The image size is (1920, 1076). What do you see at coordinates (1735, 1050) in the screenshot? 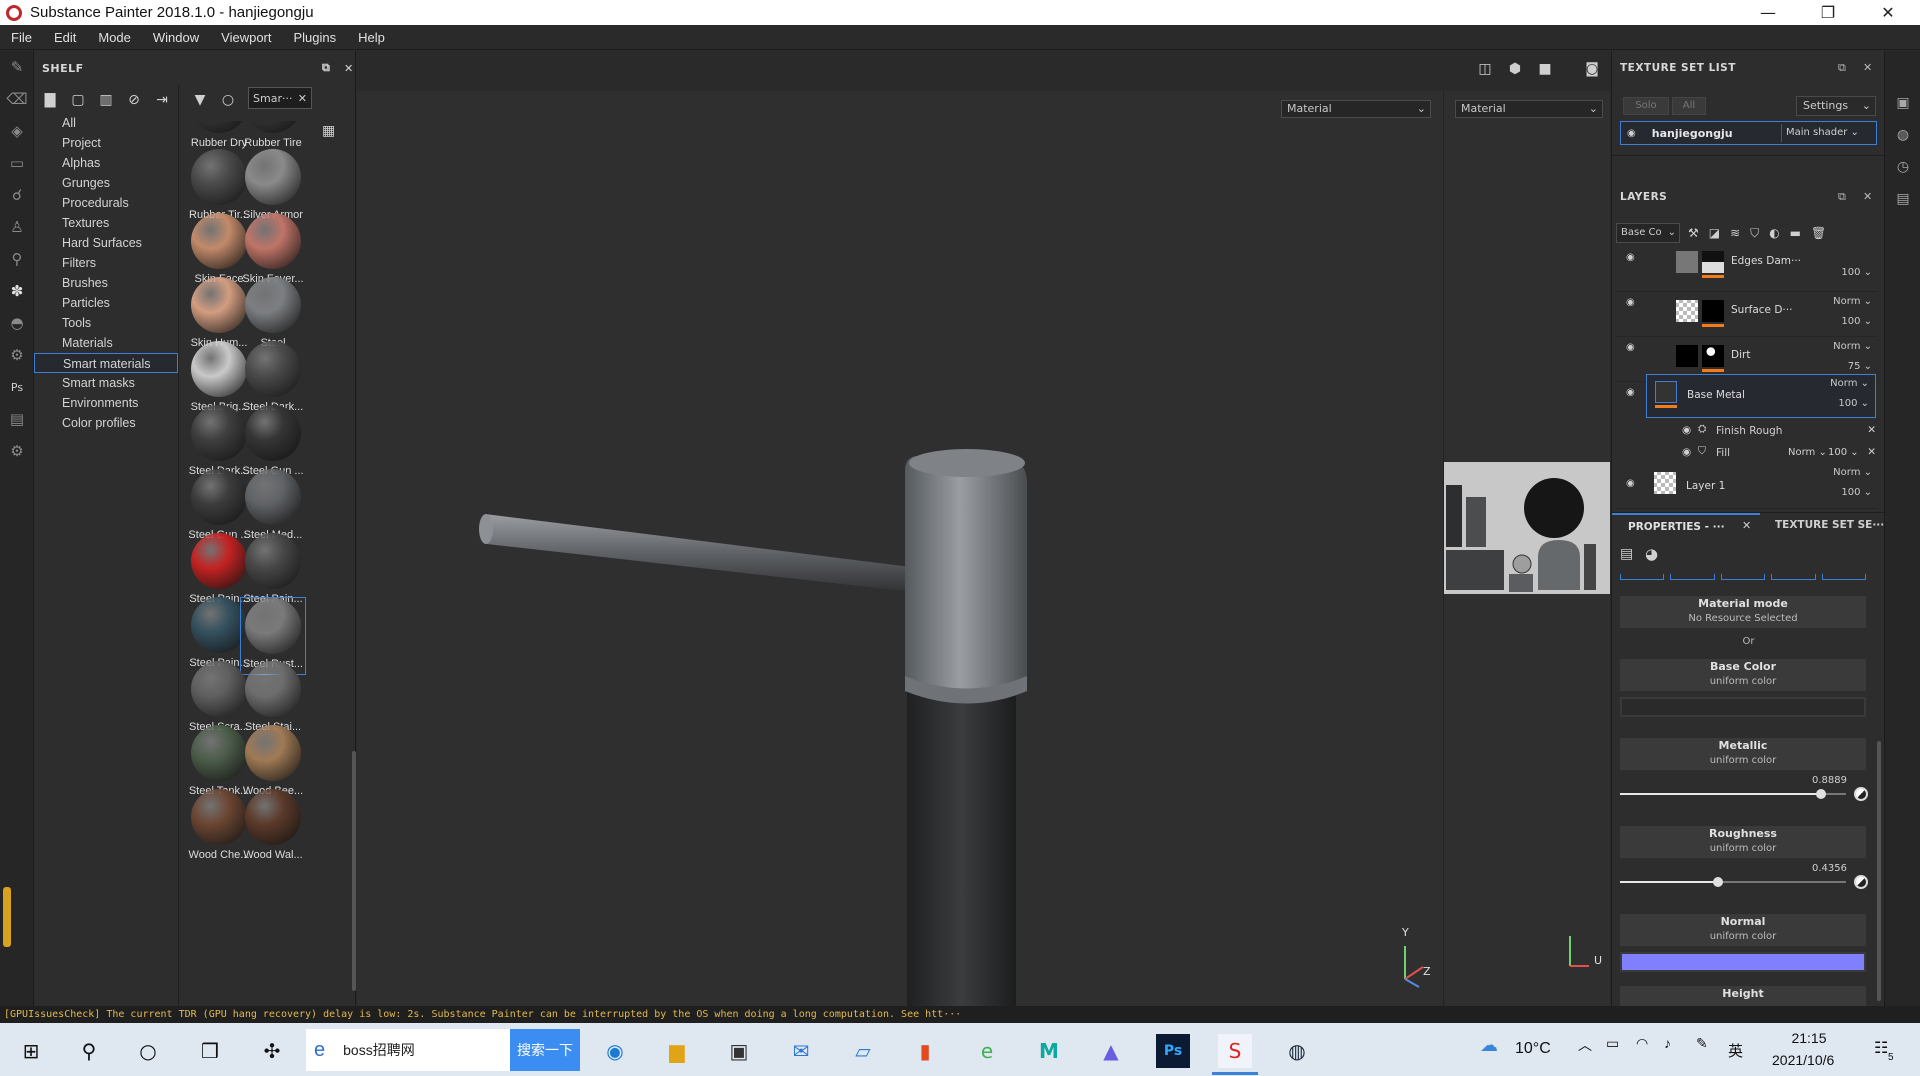
I see `ime-indicator: 英` at bounding box center [1735, 1050].